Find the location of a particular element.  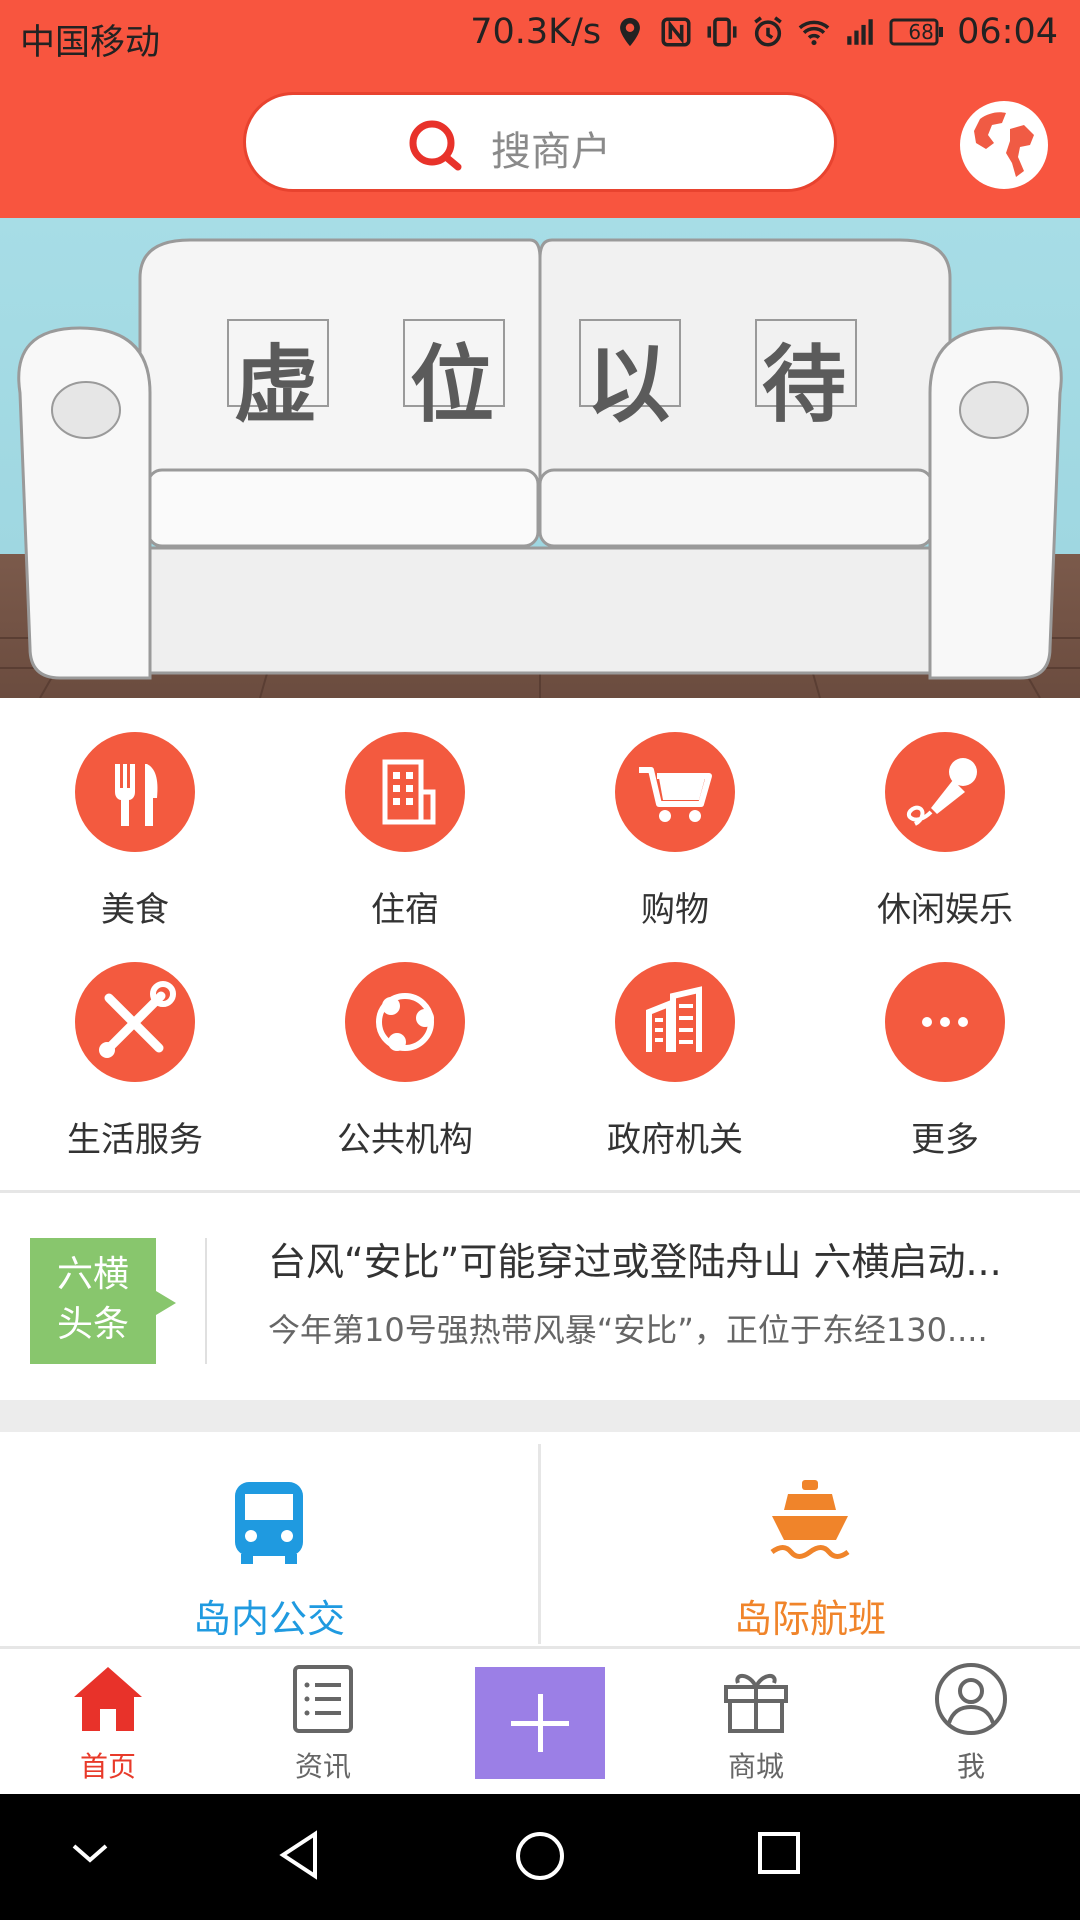

list-icon is located at coordinates (323, 1699).